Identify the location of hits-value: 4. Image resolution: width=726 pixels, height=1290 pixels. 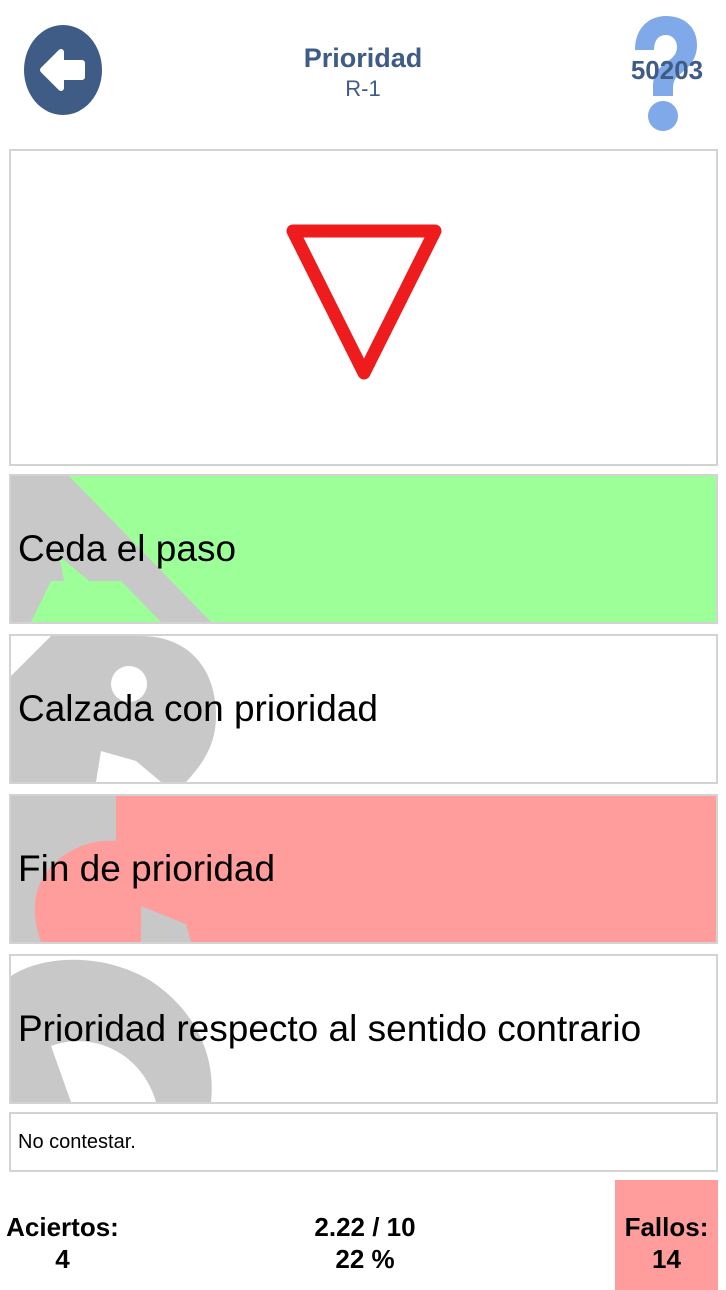
(62, 1259).